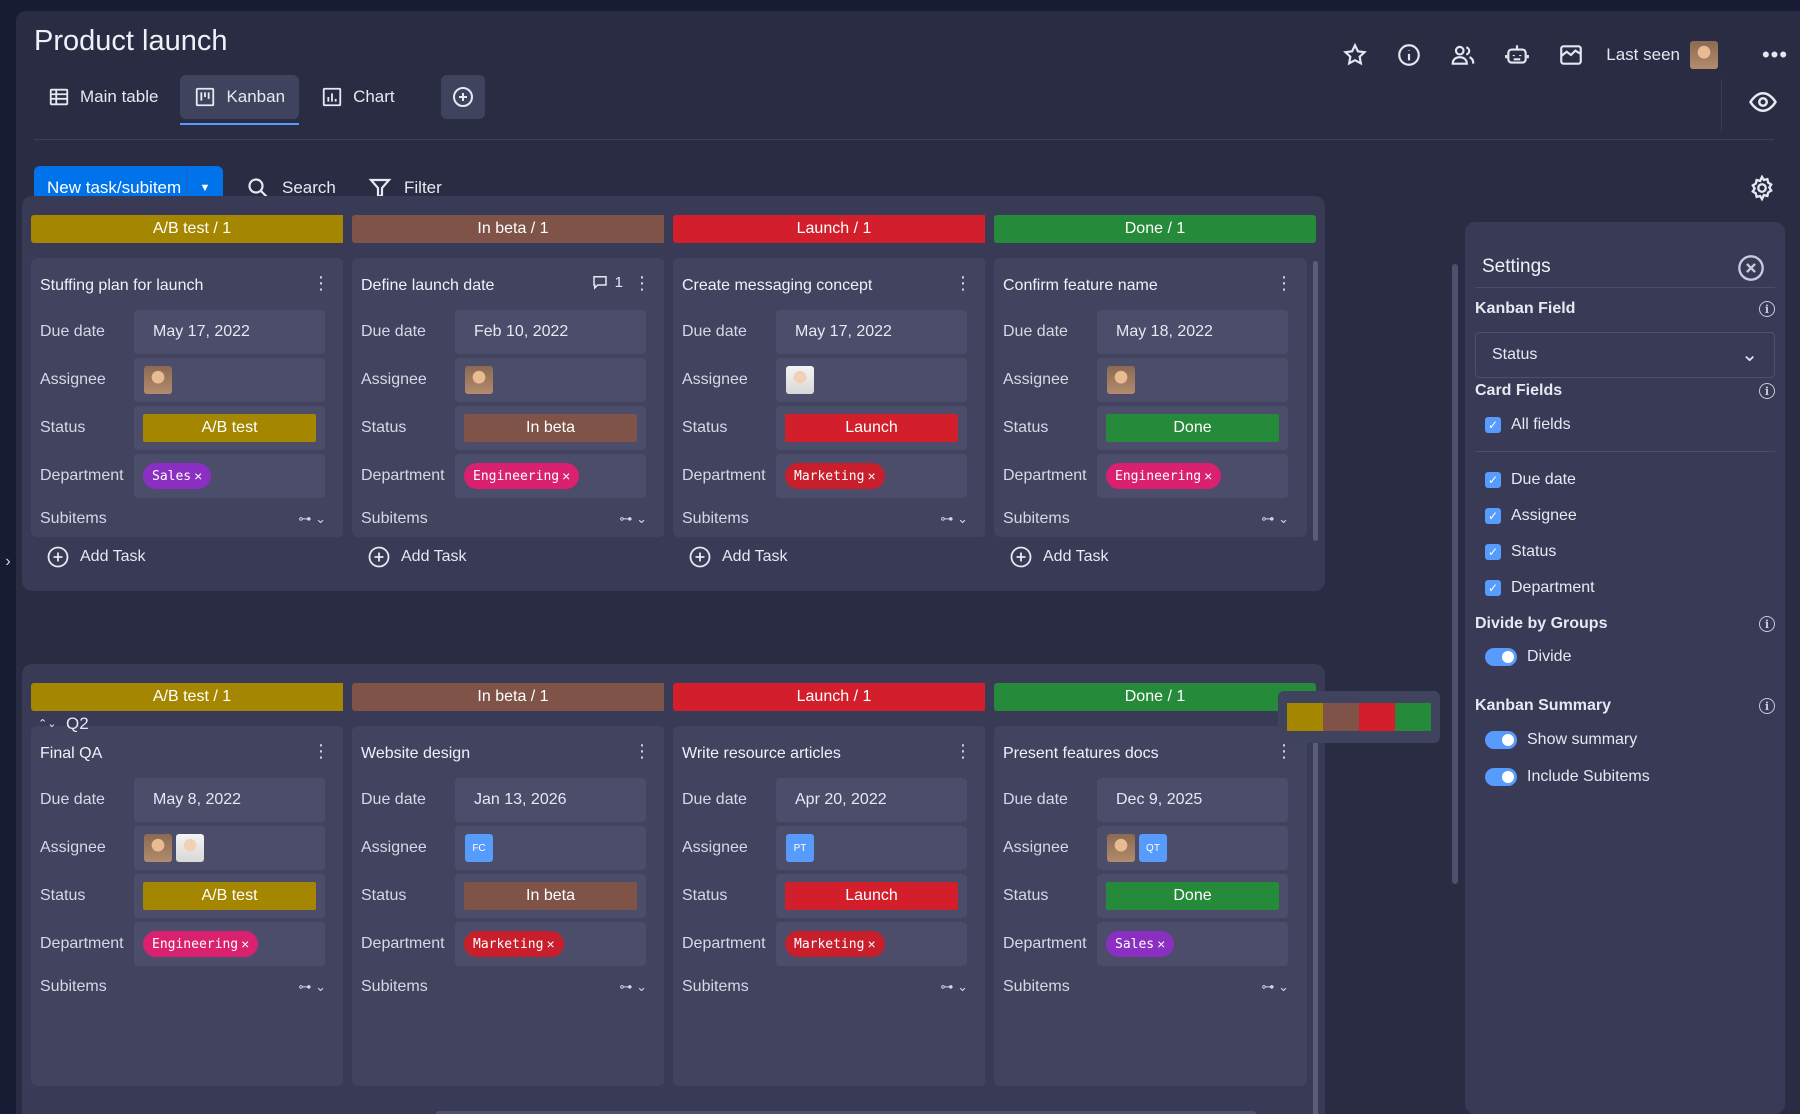  I want to click on avatar-initials: FC, so click(479, 848).